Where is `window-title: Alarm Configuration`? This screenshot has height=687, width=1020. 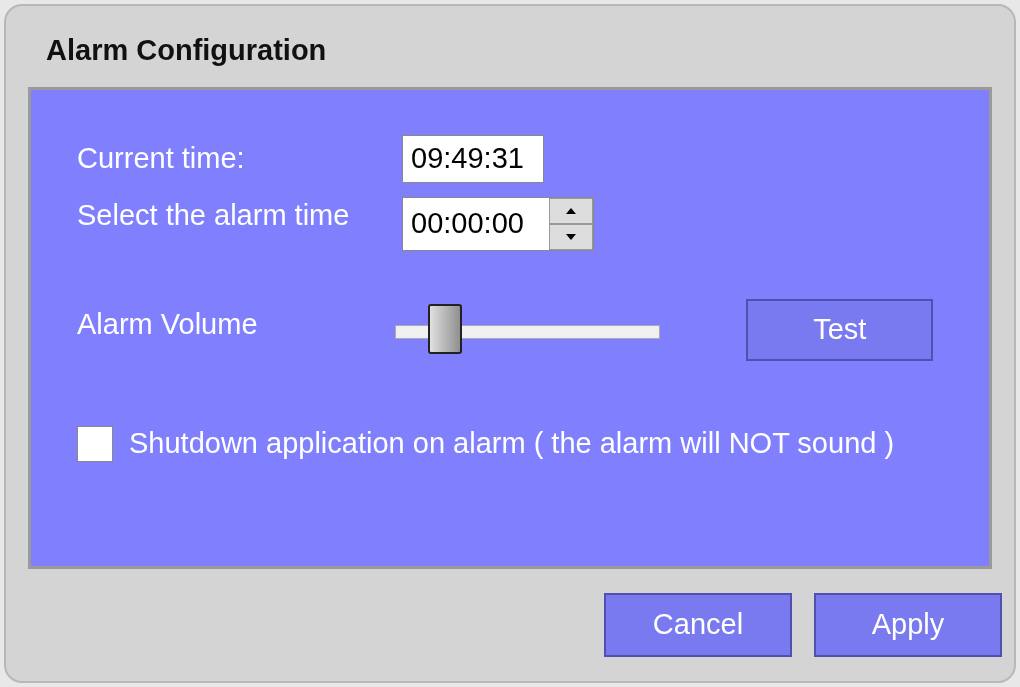
window-title: Alarm Configuration is located at coordinates (187, 50).